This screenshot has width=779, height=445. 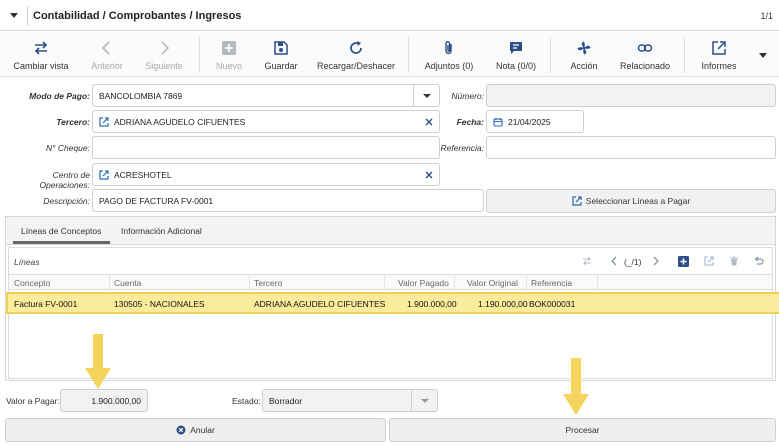 I want to click on valor-pagar-field: 1.900.000,00, so click(x=104, y=400).